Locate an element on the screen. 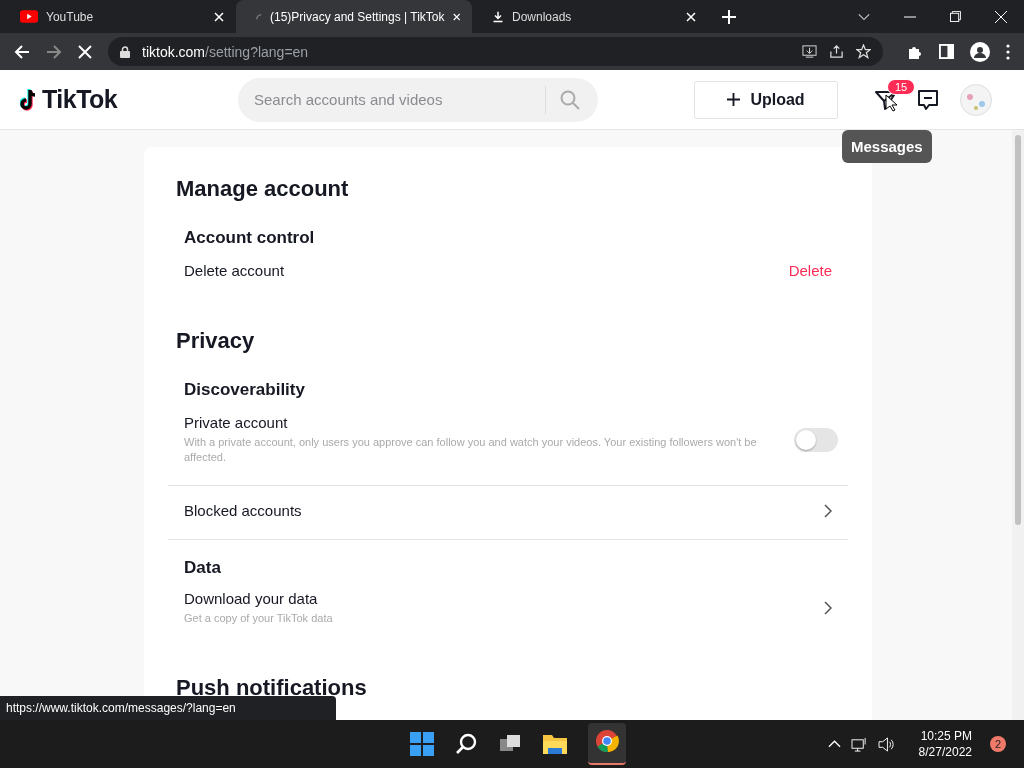 Image resolution: width=1024 pixels, height=768 pixels. browser-tab: Downloads is located at coordinates (590, 16).